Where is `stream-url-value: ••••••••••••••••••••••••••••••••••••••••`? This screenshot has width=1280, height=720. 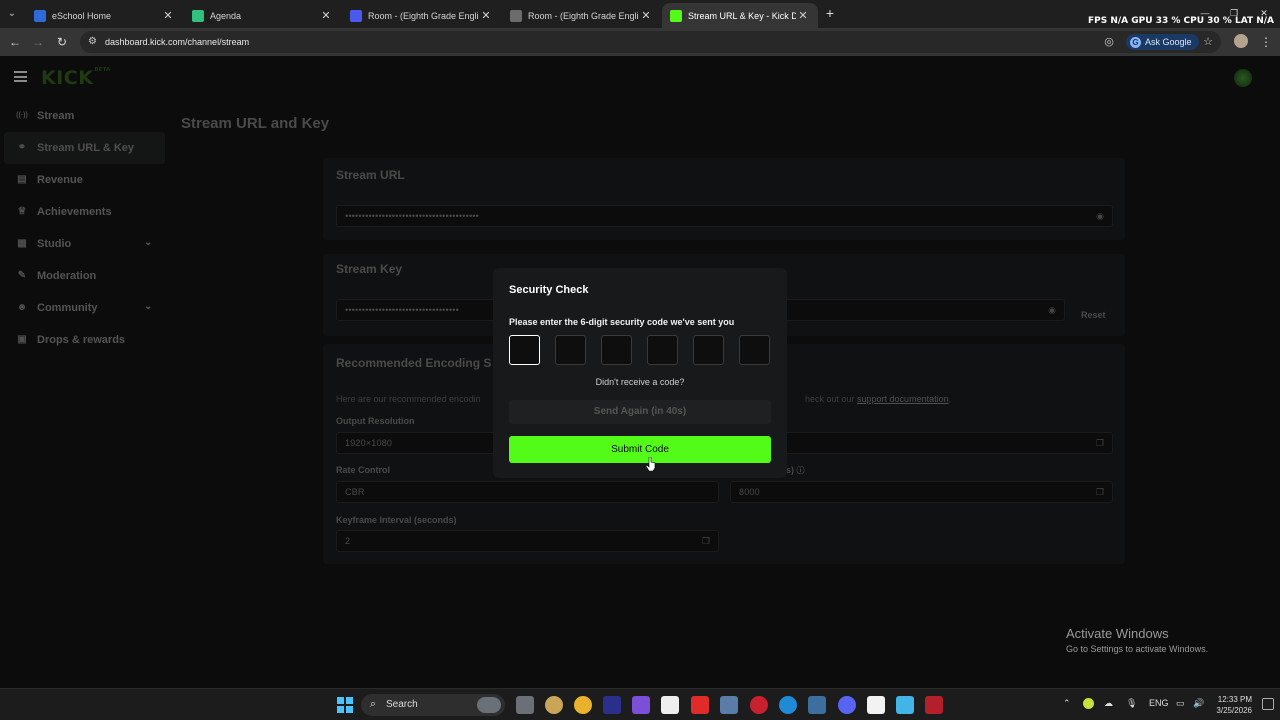
stream-url-value: •••••••••••••••••••••••••••••••••••••••• is located at coordinates (412, 216).